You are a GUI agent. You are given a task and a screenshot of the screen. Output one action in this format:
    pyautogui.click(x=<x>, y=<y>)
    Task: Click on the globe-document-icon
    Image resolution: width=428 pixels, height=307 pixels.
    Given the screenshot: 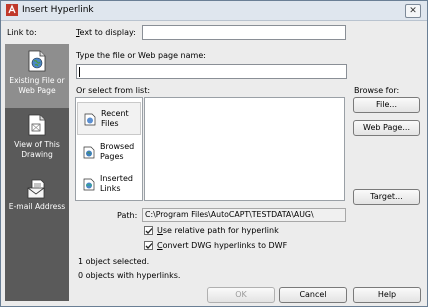 What is the action you would take?
    pyautogui.click(x=37, y=61)
    